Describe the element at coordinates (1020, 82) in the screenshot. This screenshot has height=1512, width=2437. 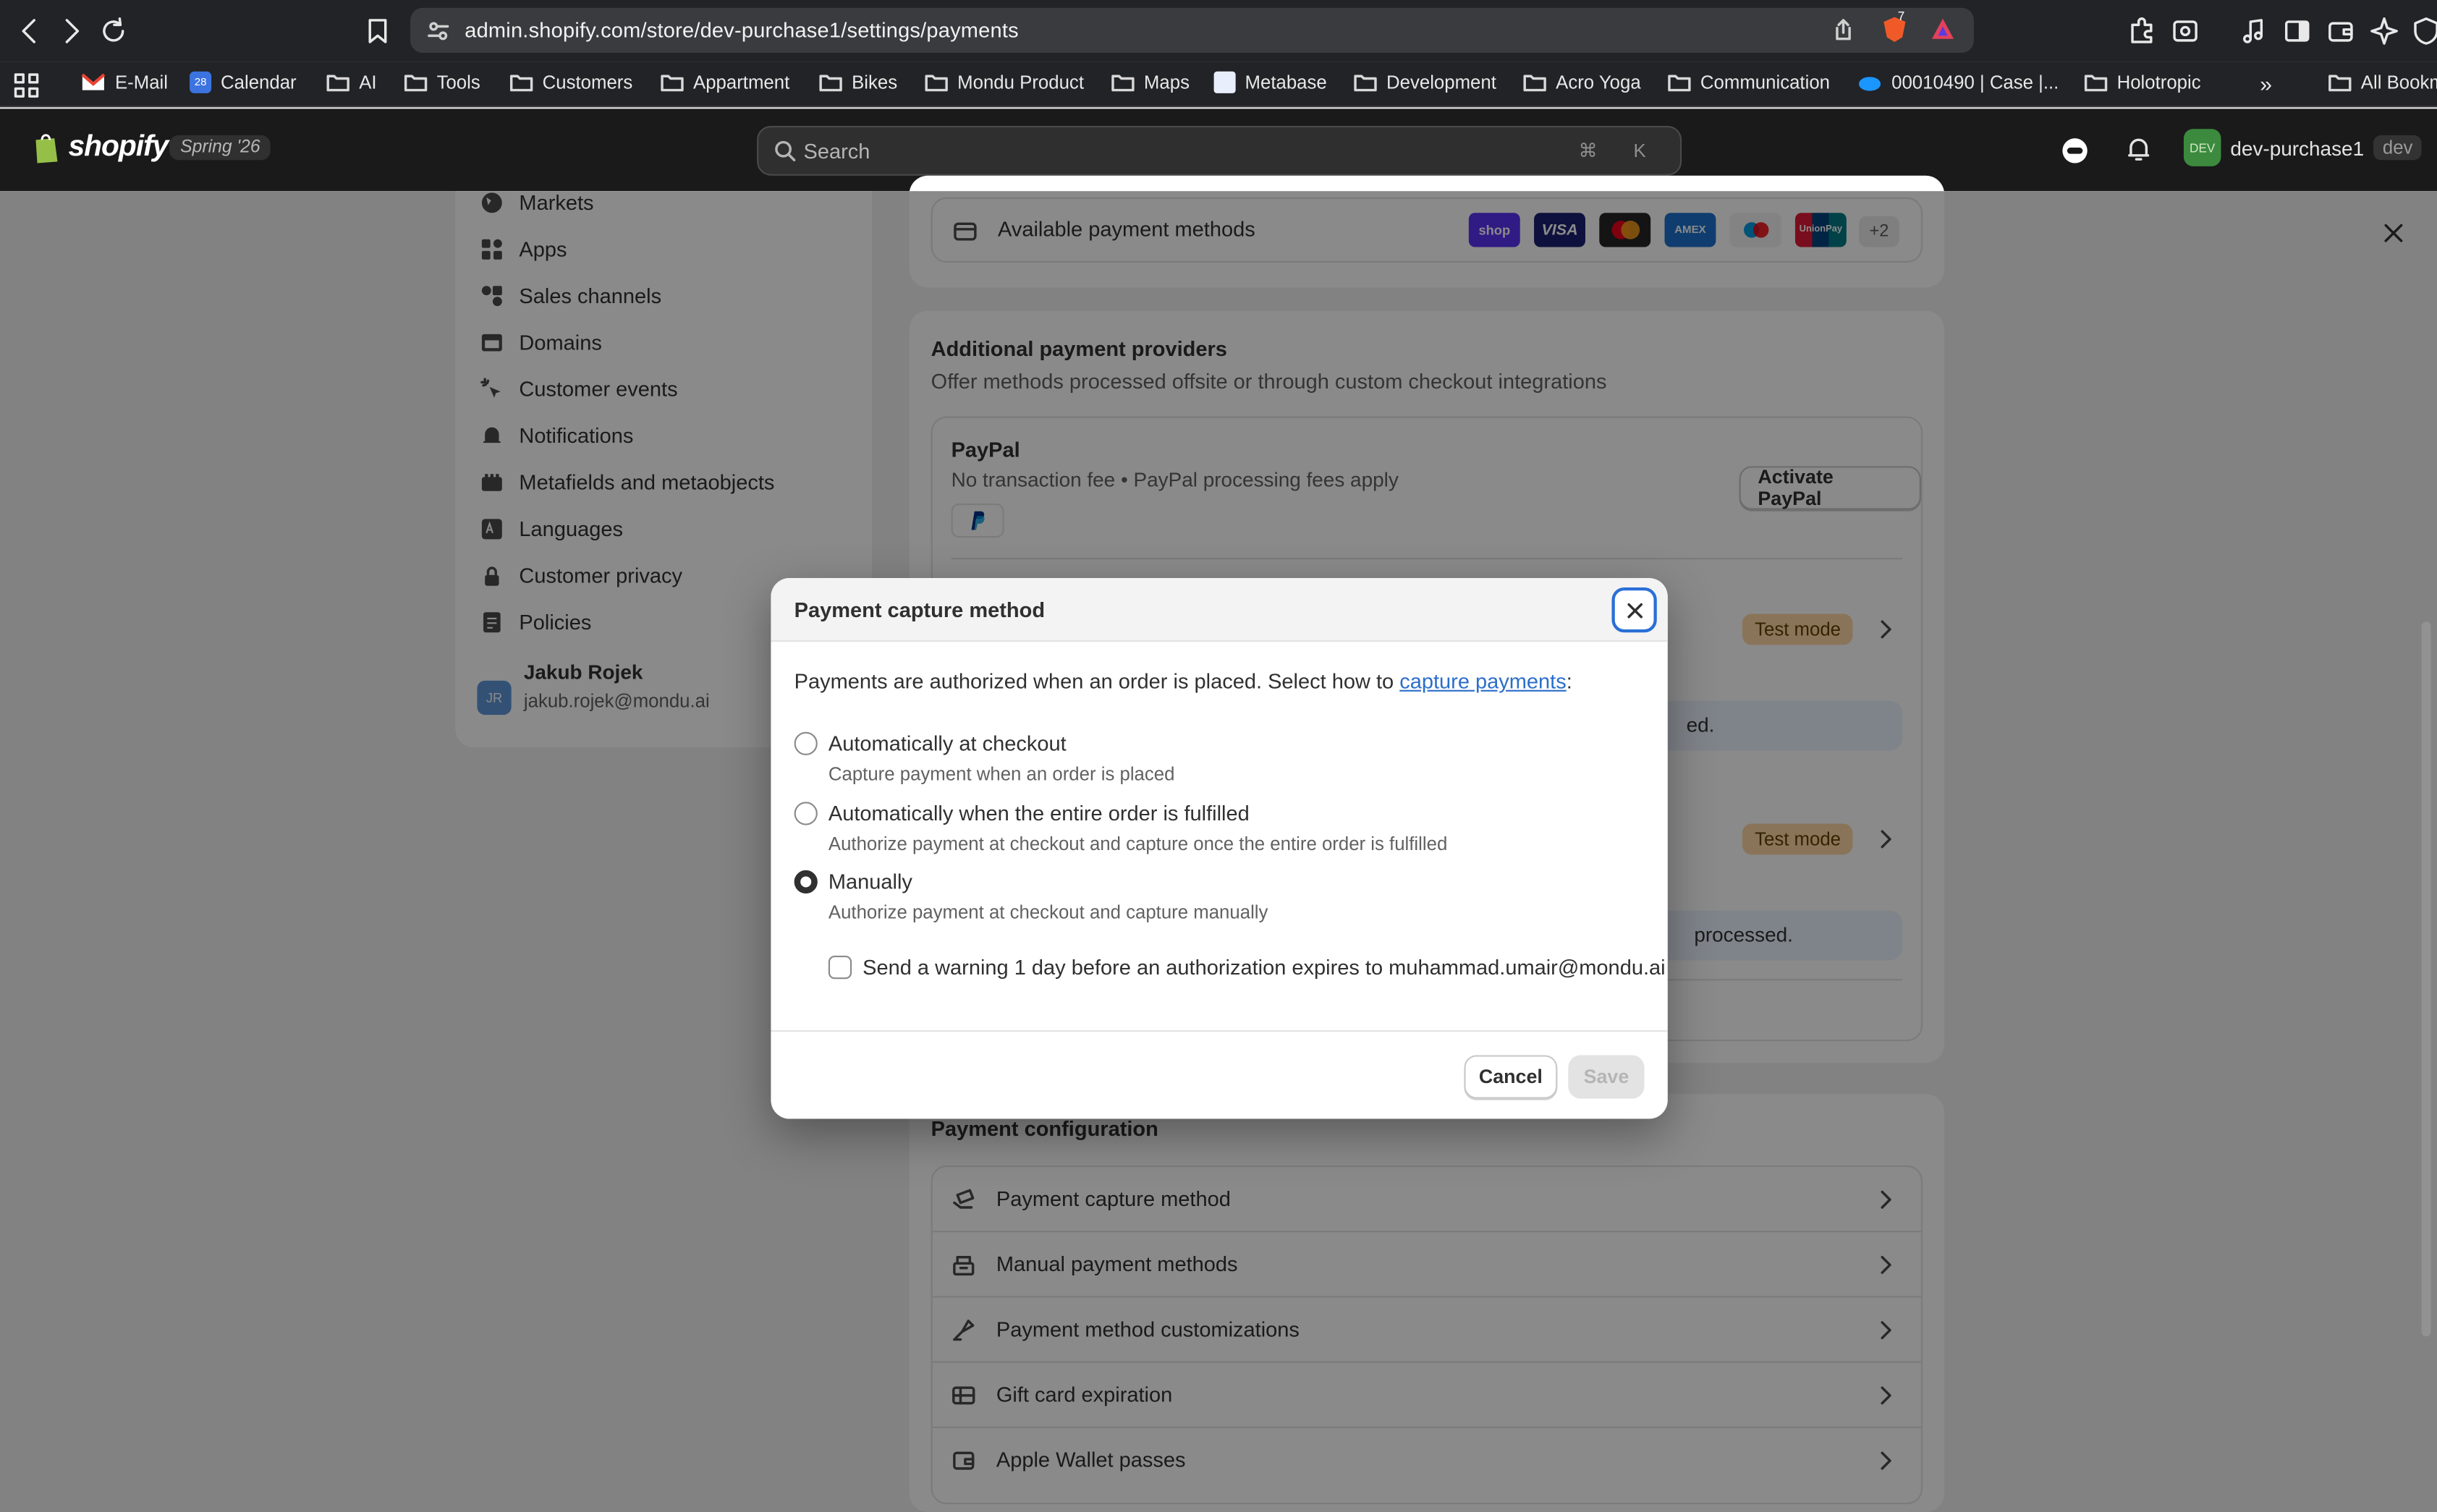
I see `bookmark-label: Mondu Product` at that location.